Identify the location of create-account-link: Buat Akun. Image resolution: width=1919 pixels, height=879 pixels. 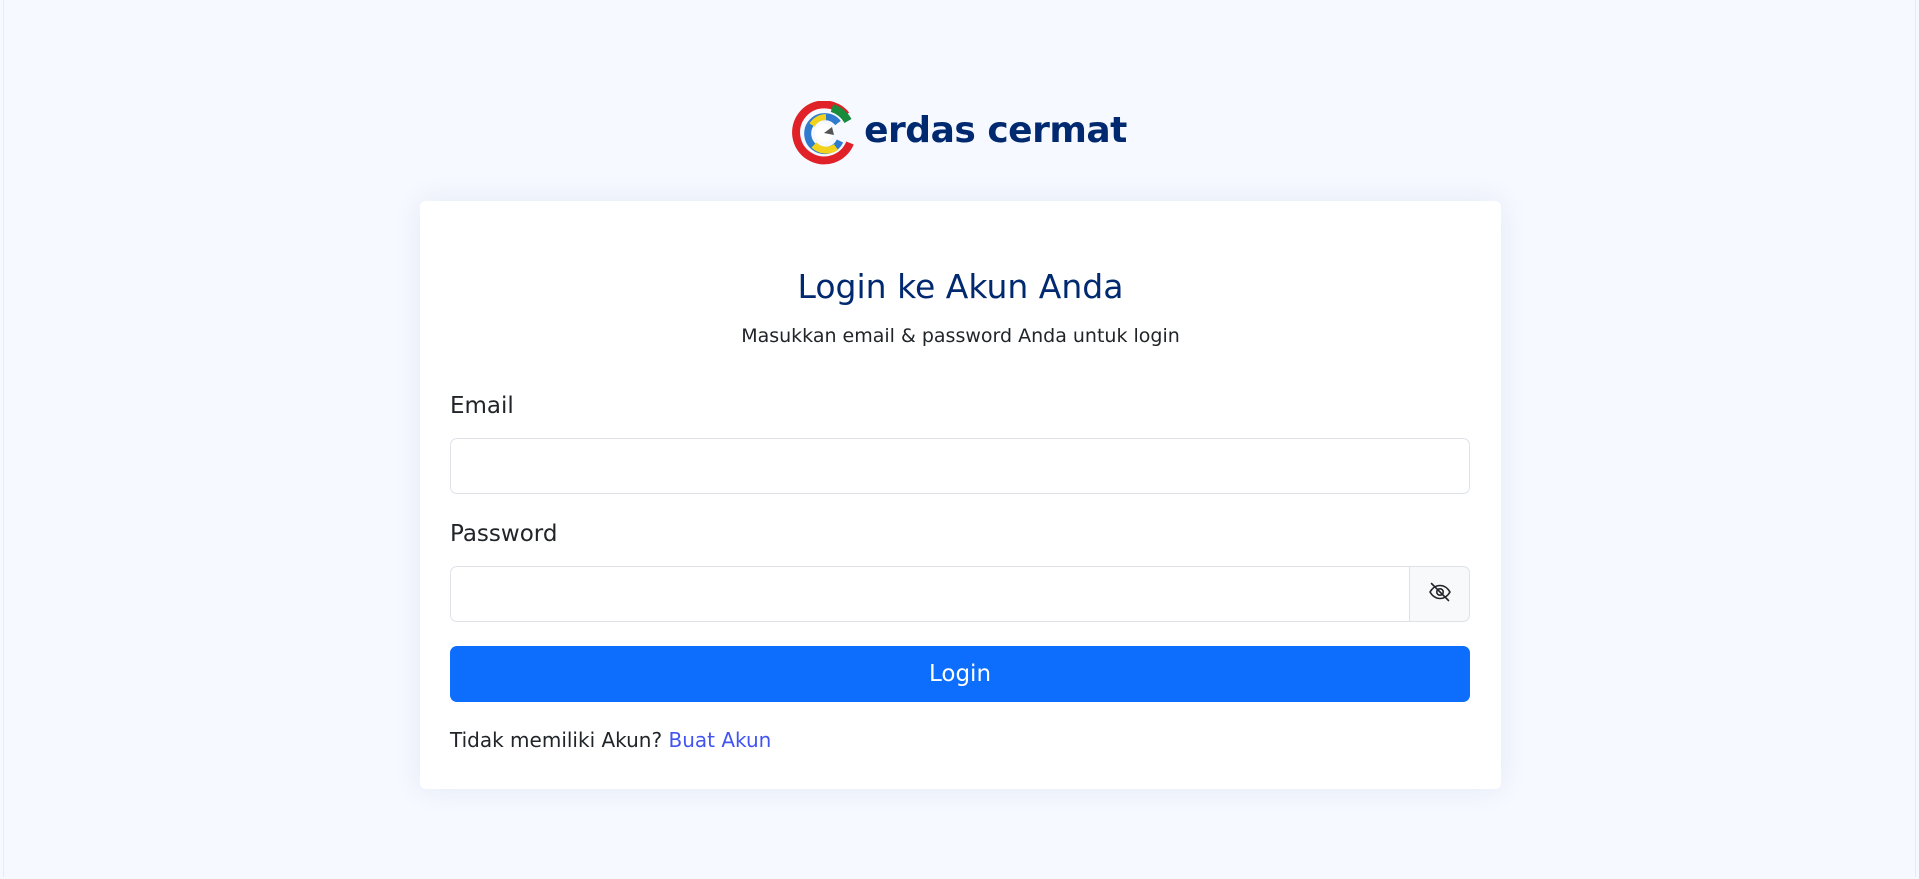
(719, 740).